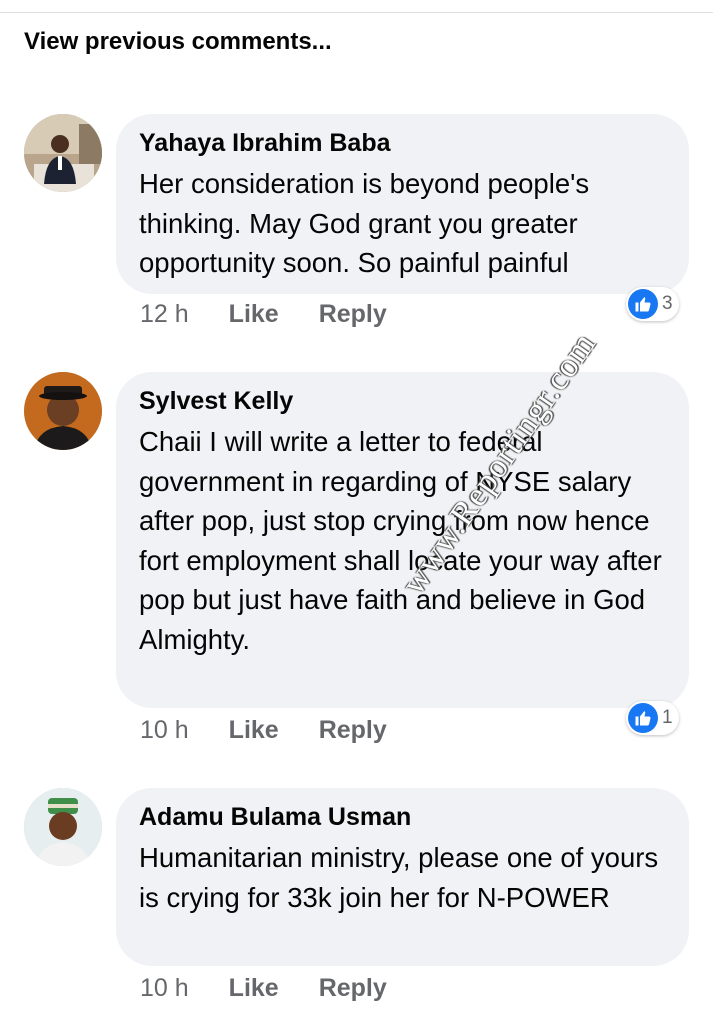 The image size is (713, 1024). What do you see at coordinates (356, 12) in the screenshot?
I see `top-divider` at bounding box center [356, 12].